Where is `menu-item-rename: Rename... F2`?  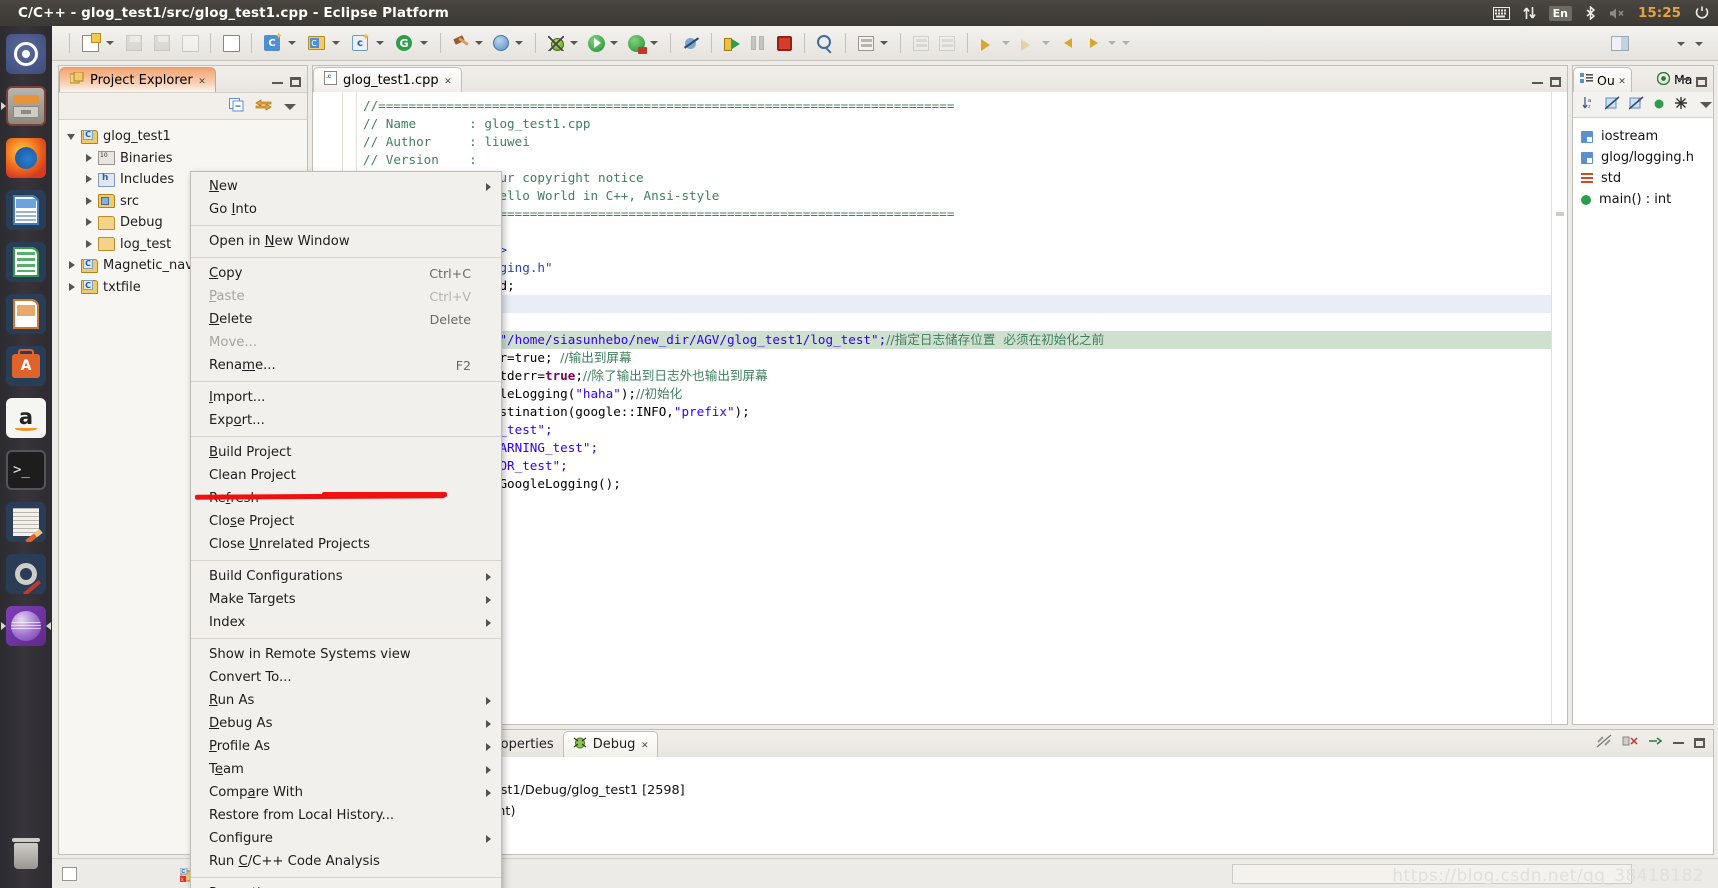
menu-item-rename: Rename... F2 is located at coordinates (346, 365).